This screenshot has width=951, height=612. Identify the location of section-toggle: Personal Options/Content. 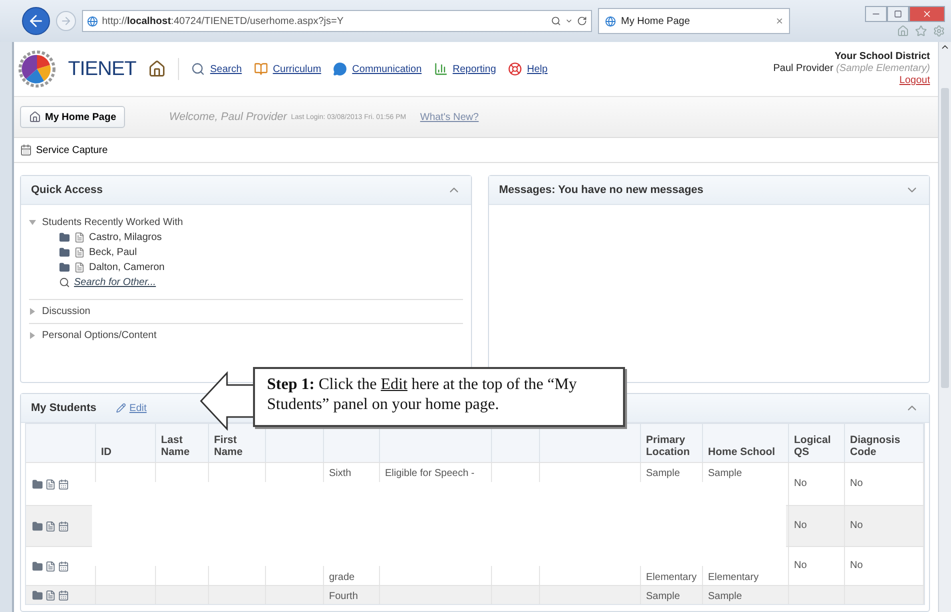
(99, 335).